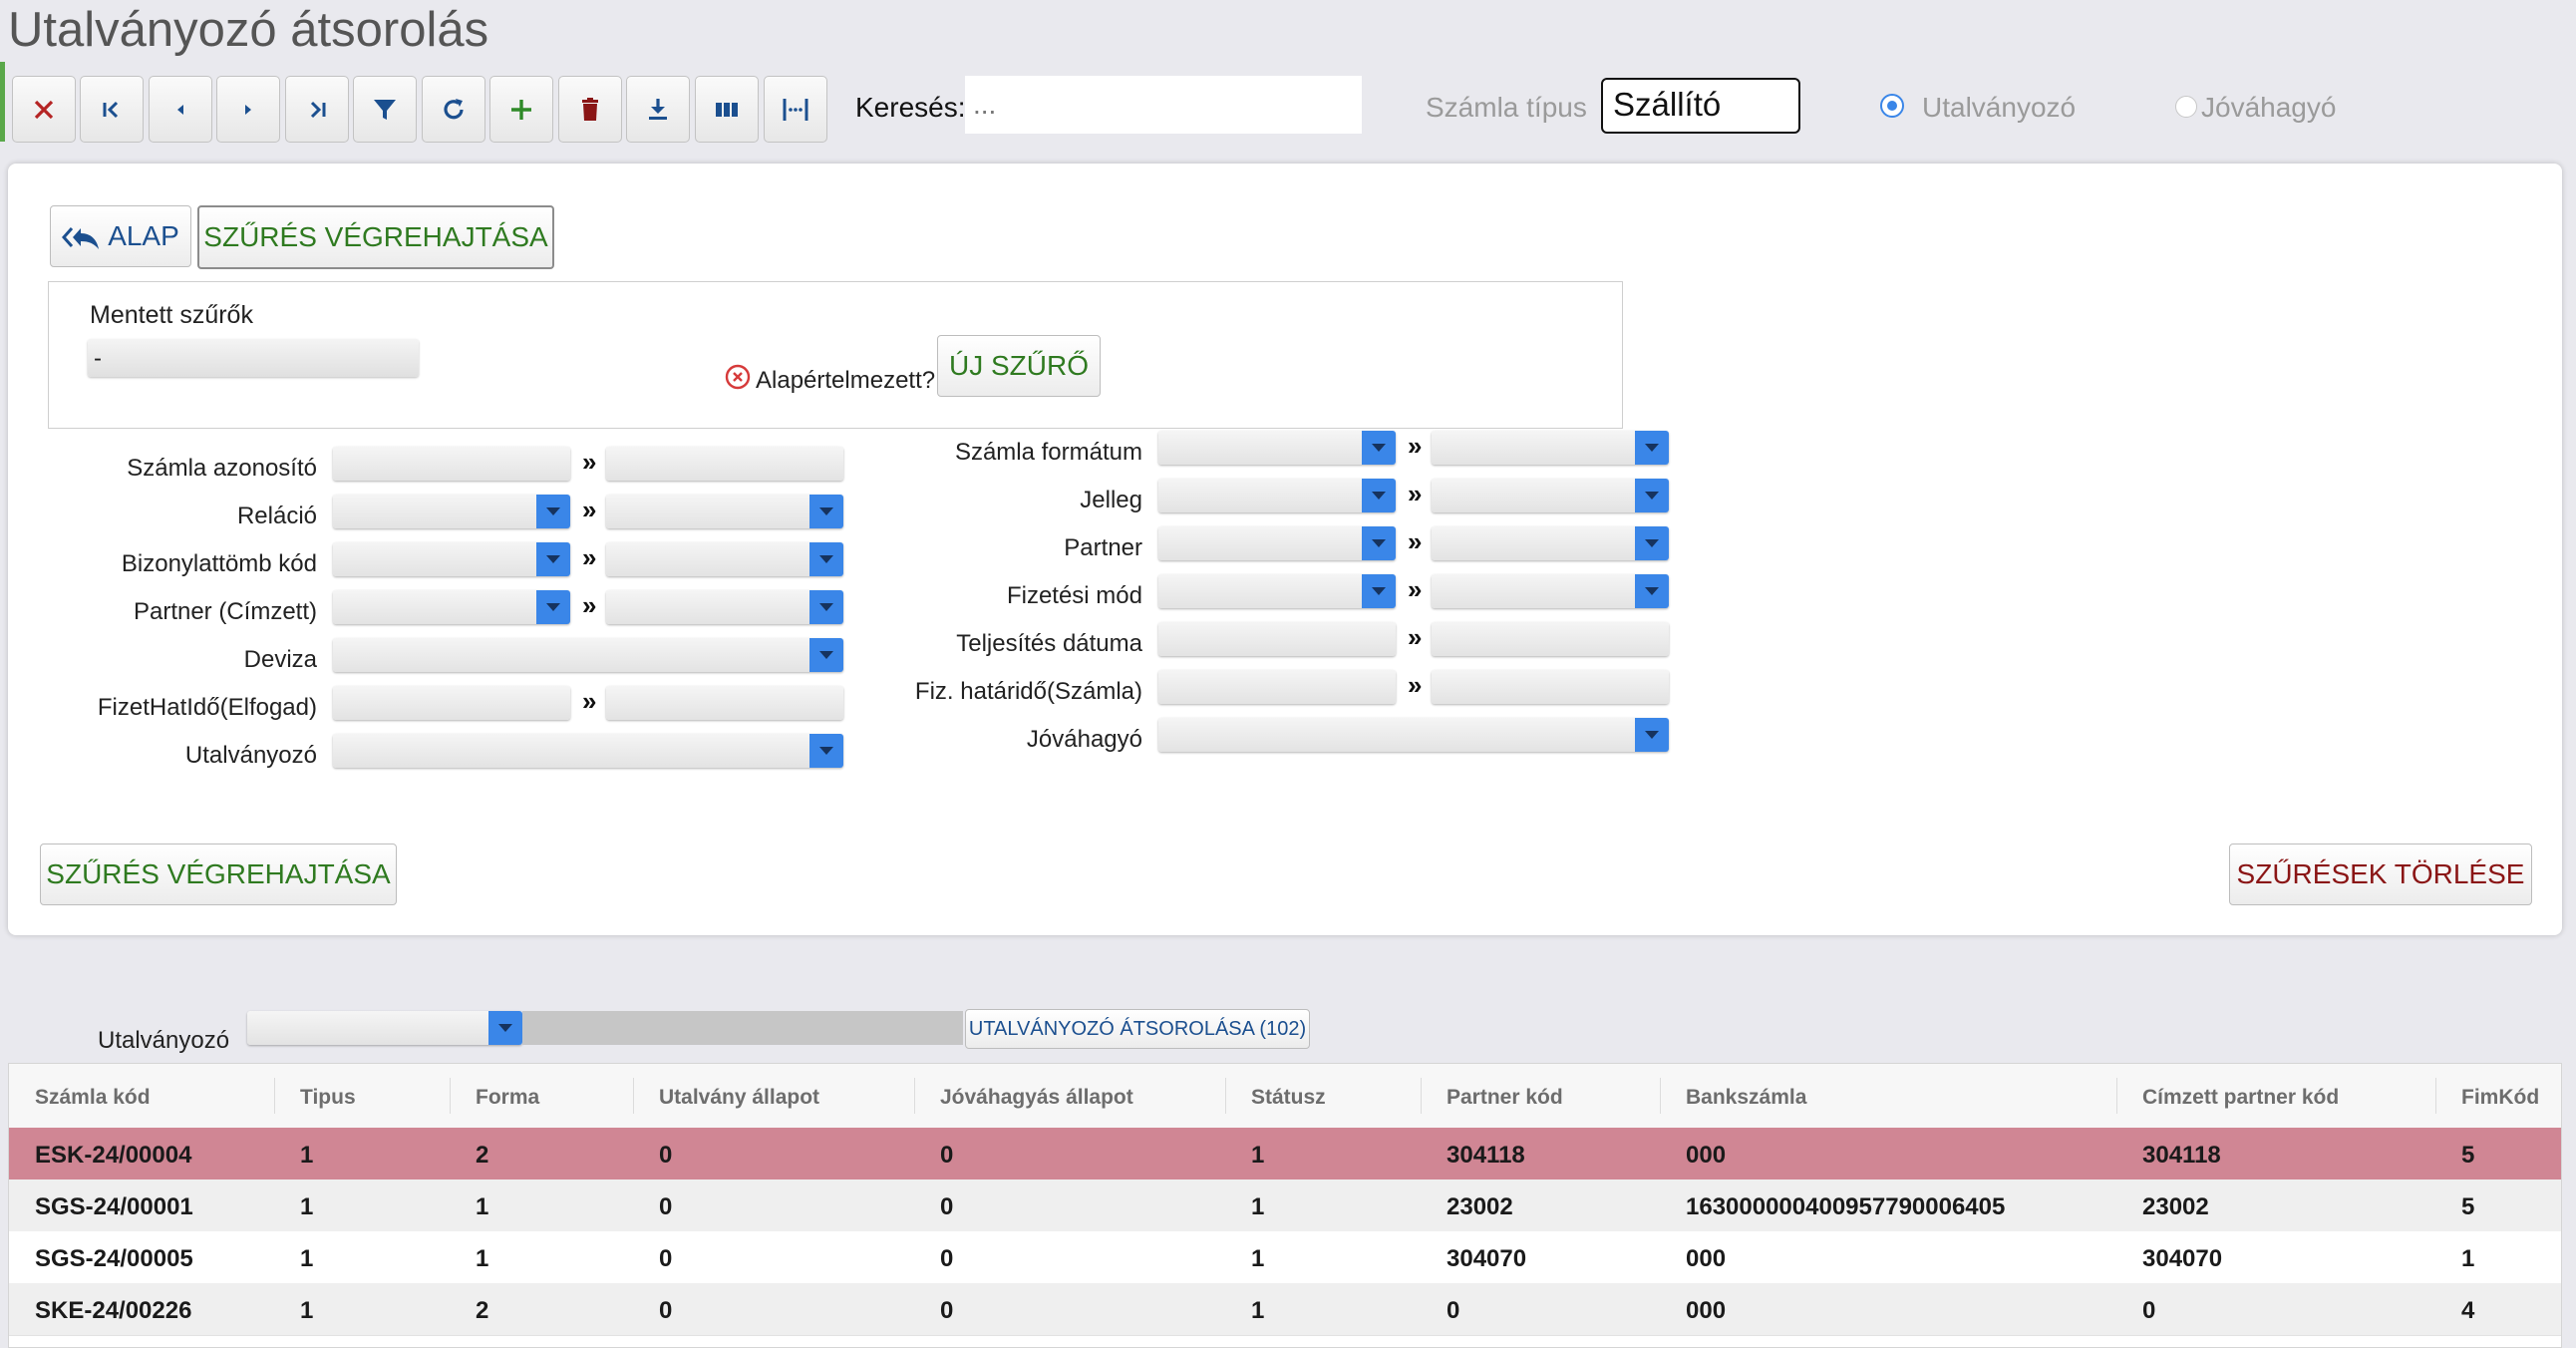 Image resolution: width=2576 pixels, height=1348 pixels. Describe the element at coordinates (113, 1310) in the screenshot. I see `cell-invoice-code: SKE-24/00226` at that location.